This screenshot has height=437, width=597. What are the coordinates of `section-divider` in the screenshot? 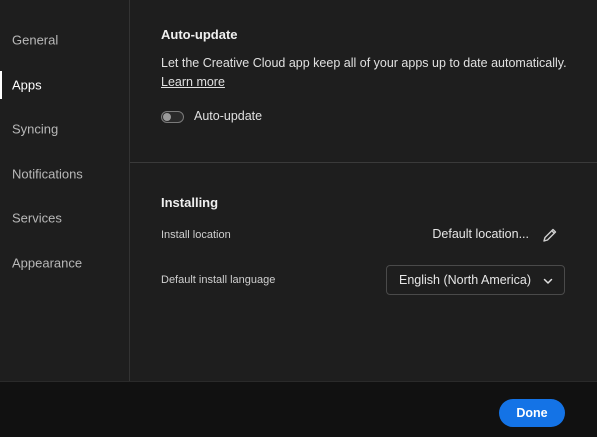 It's located at (363, 162).